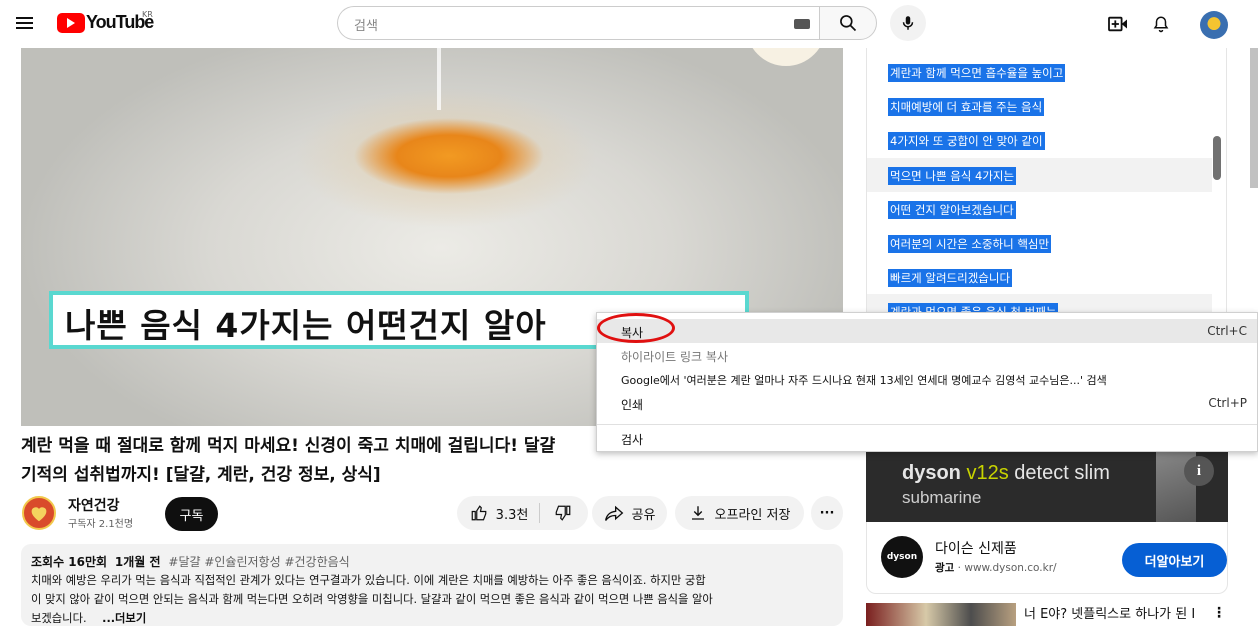 Image resolution: width=1258 pixels, height=628 pixels. I want to click on ad-banner-brand: dyson, so click(931, 473).